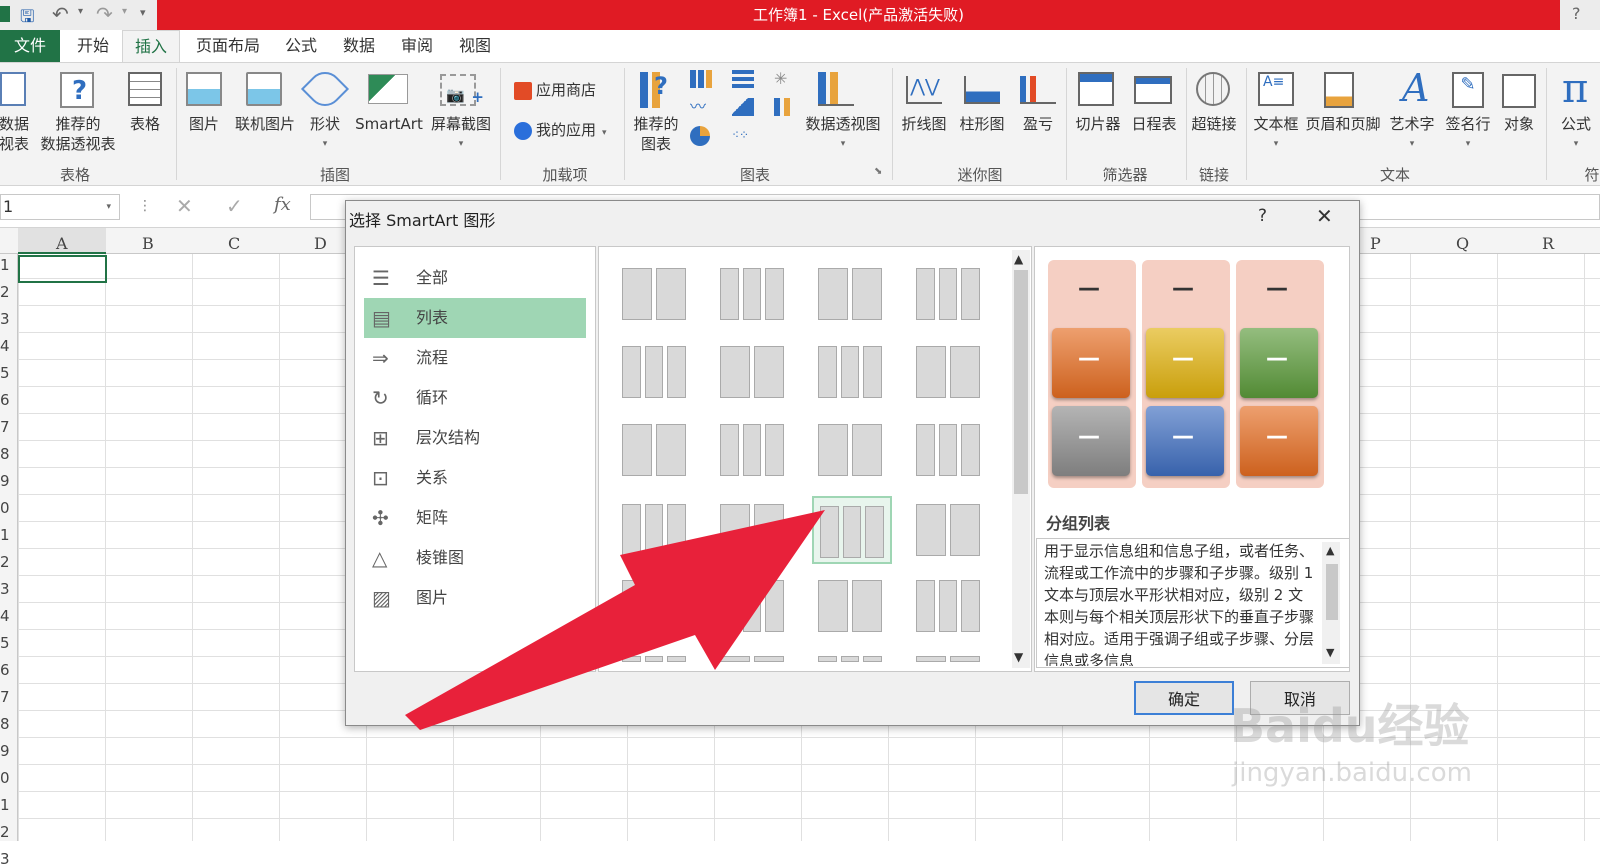 Image resolution: width=1600 pixels, height=868 pixels. I want to click on sparkline-winloss-button: 盈亏, so click(1038, 124).